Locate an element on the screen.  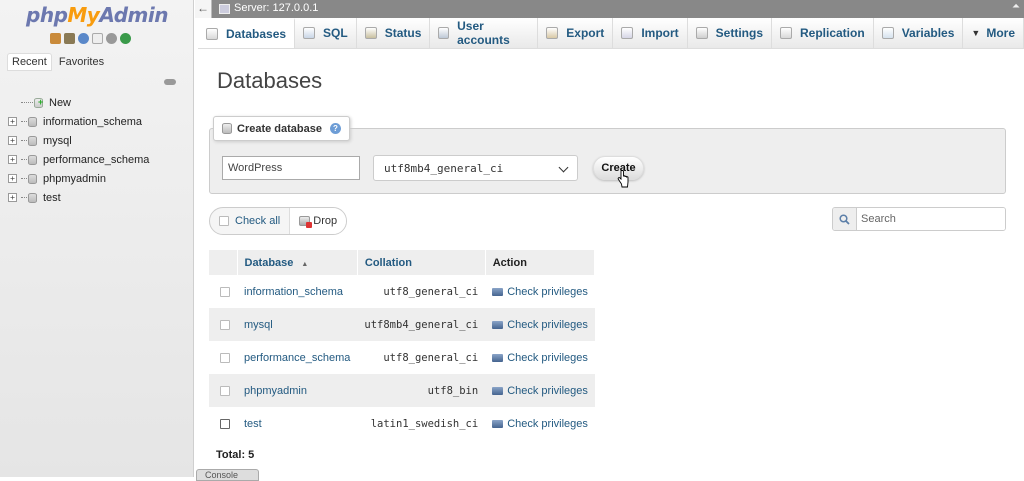
tab-favorites: Favorites is located at coordinates (81, 62).